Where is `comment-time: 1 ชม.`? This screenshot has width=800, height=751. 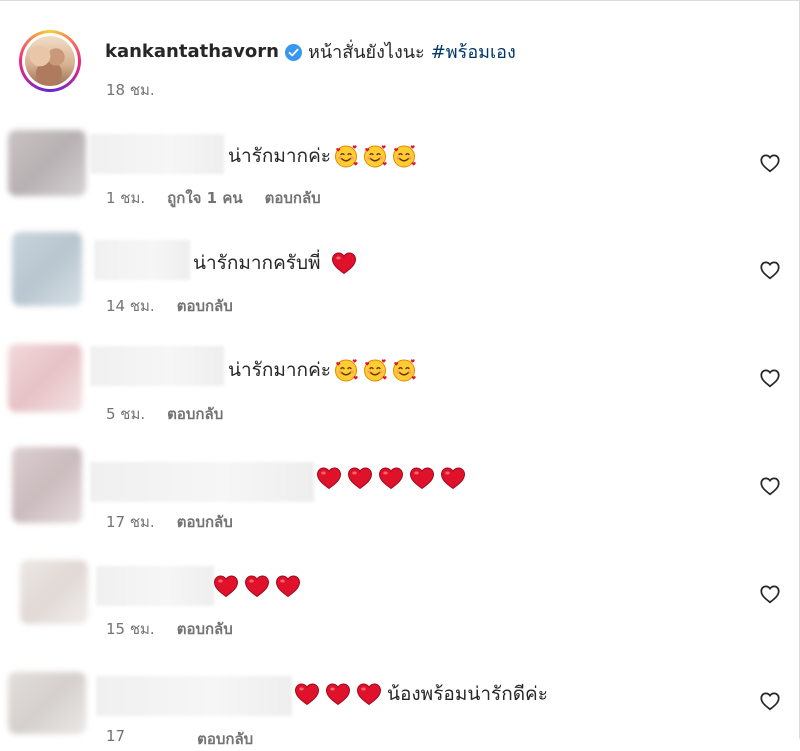
comment-time: 1 ชม. is located at coordinates (125, 198).